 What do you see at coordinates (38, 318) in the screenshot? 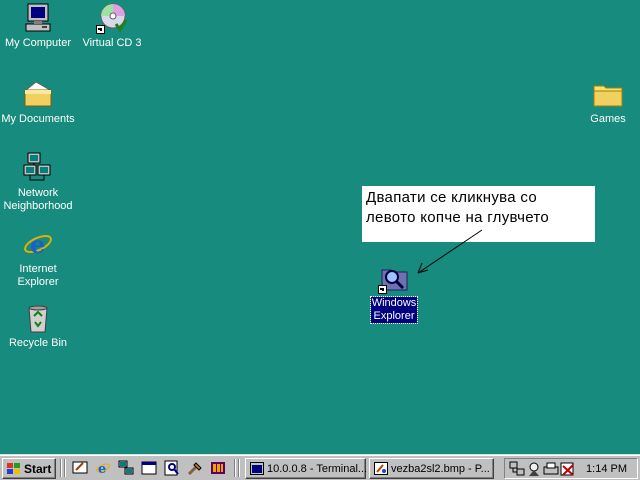
I see `recycle-bin-icon` at bounding box center [38, 318].